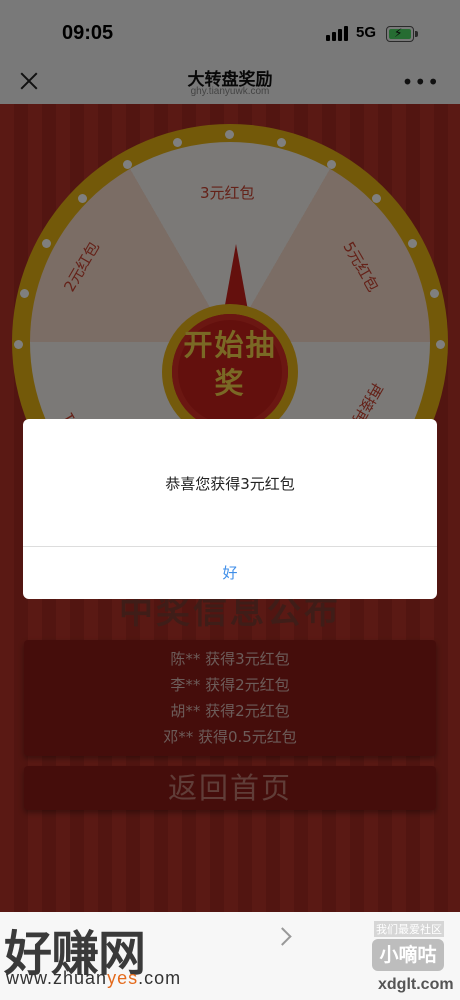  What do you see at coordinates (409, 929) in the screenshot?
I see `watermark-tagline: 我们最爱社区` at bounding box center [409, 929].